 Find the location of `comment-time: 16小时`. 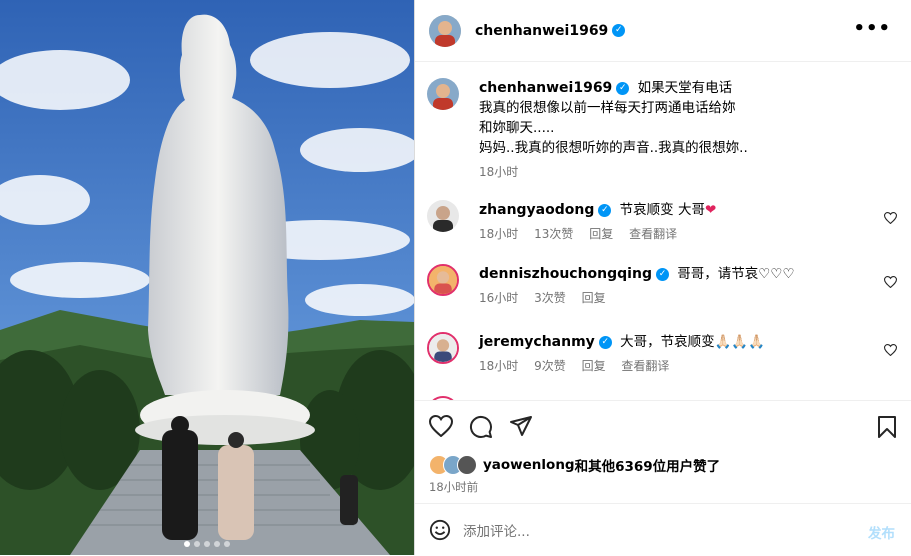

comment-time: 16小时 is located at coordinates (499, 298).